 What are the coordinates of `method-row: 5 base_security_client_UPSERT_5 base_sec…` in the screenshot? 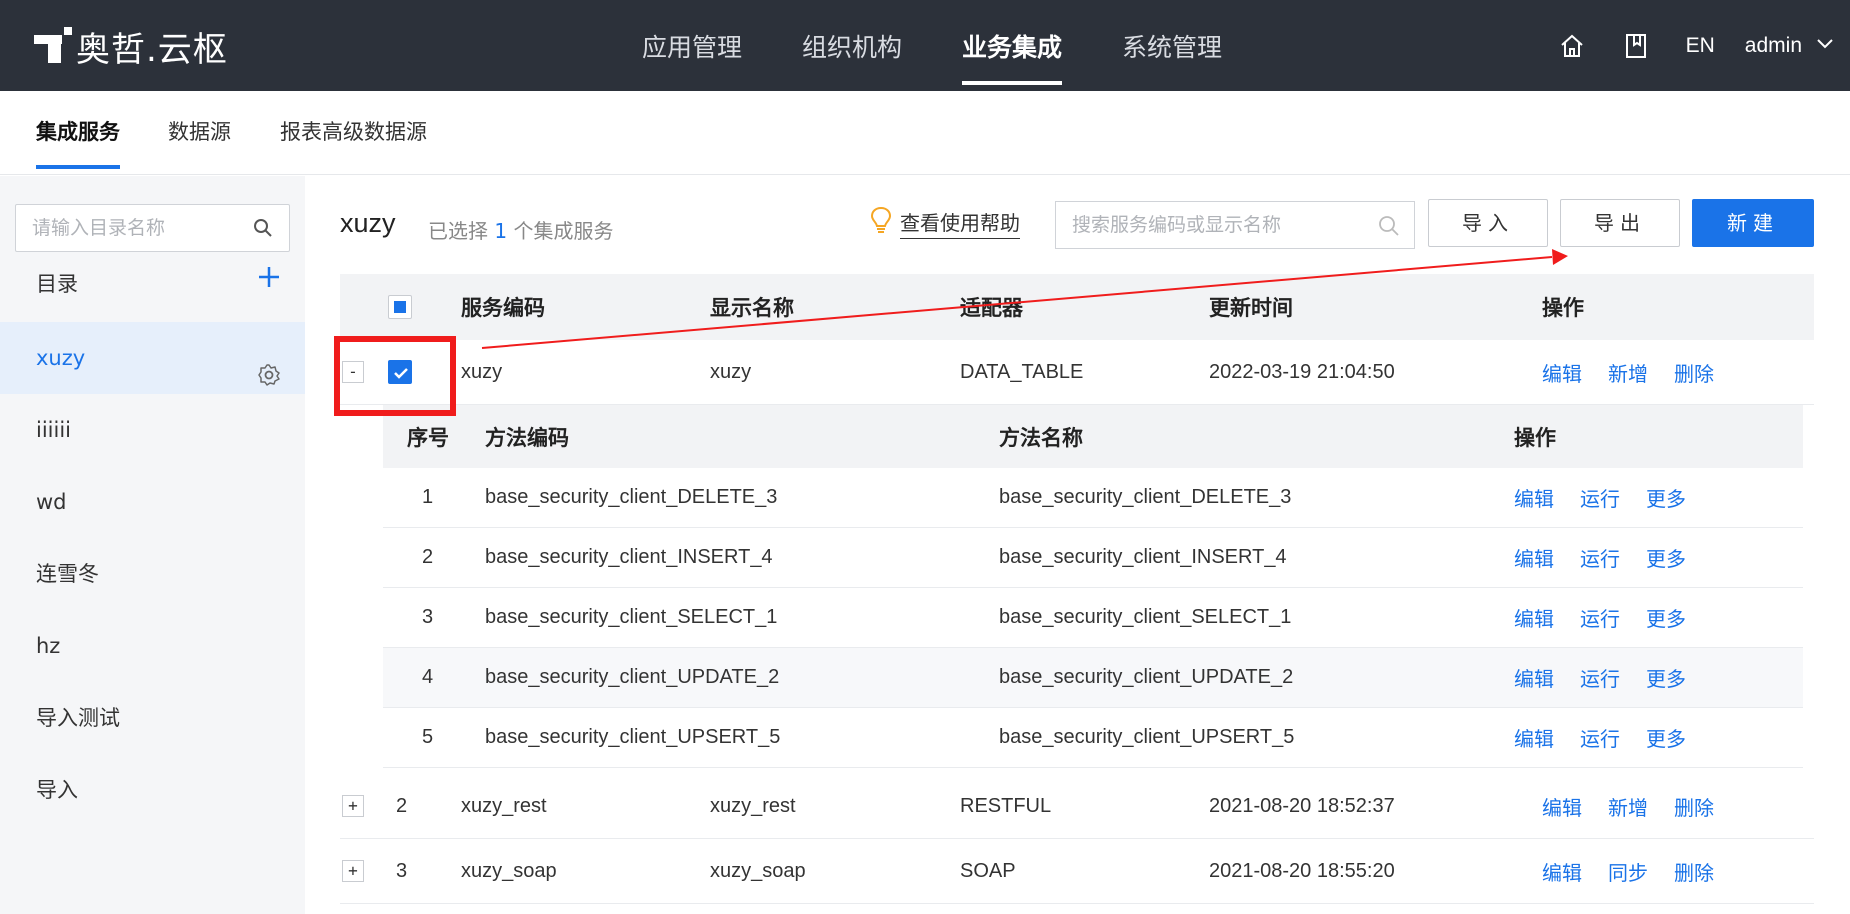 It's located at (1093, 738).